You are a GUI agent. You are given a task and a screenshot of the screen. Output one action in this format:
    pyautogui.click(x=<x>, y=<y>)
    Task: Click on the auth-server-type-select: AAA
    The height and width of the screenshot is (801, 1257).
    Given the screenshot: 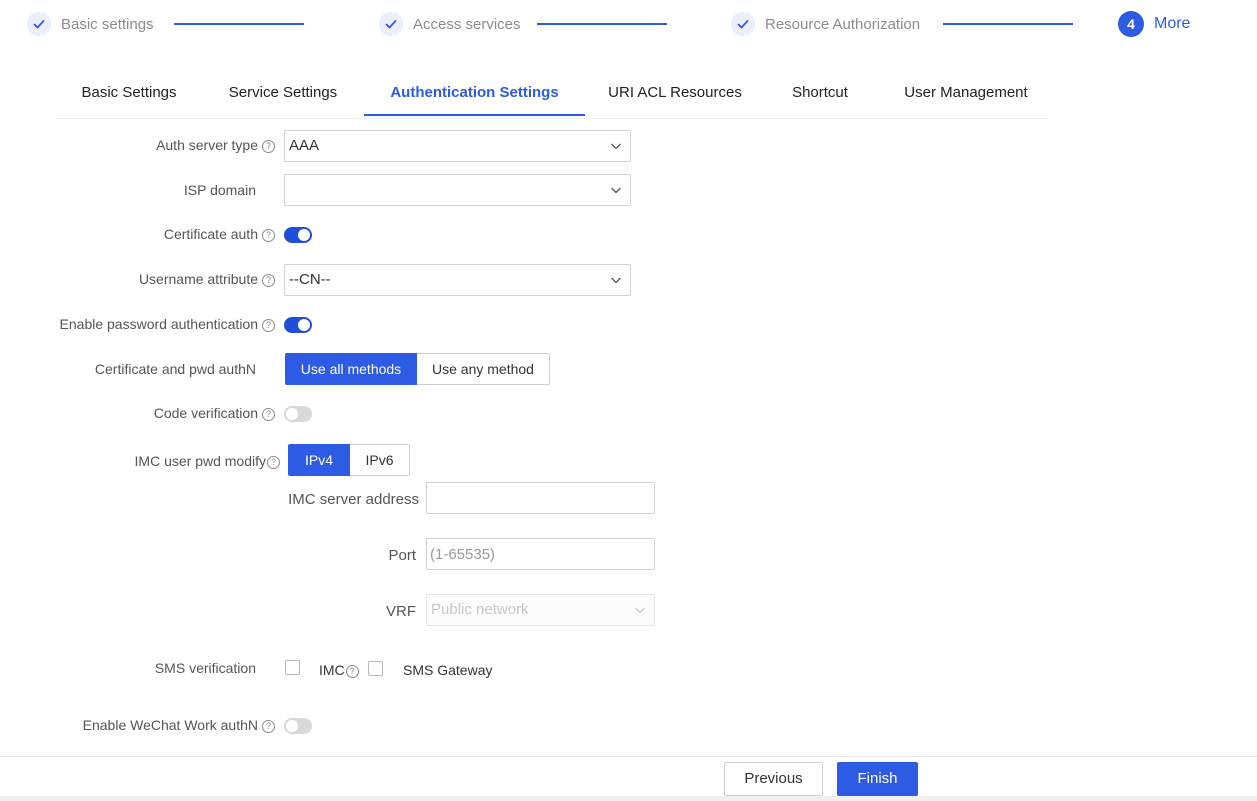 What is the action you would take?
    pyautogui.click(x=457, y=146)
    